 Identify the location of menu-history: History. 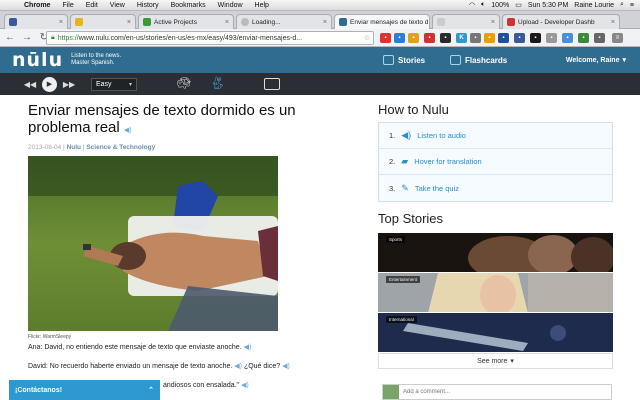
(148, 5).